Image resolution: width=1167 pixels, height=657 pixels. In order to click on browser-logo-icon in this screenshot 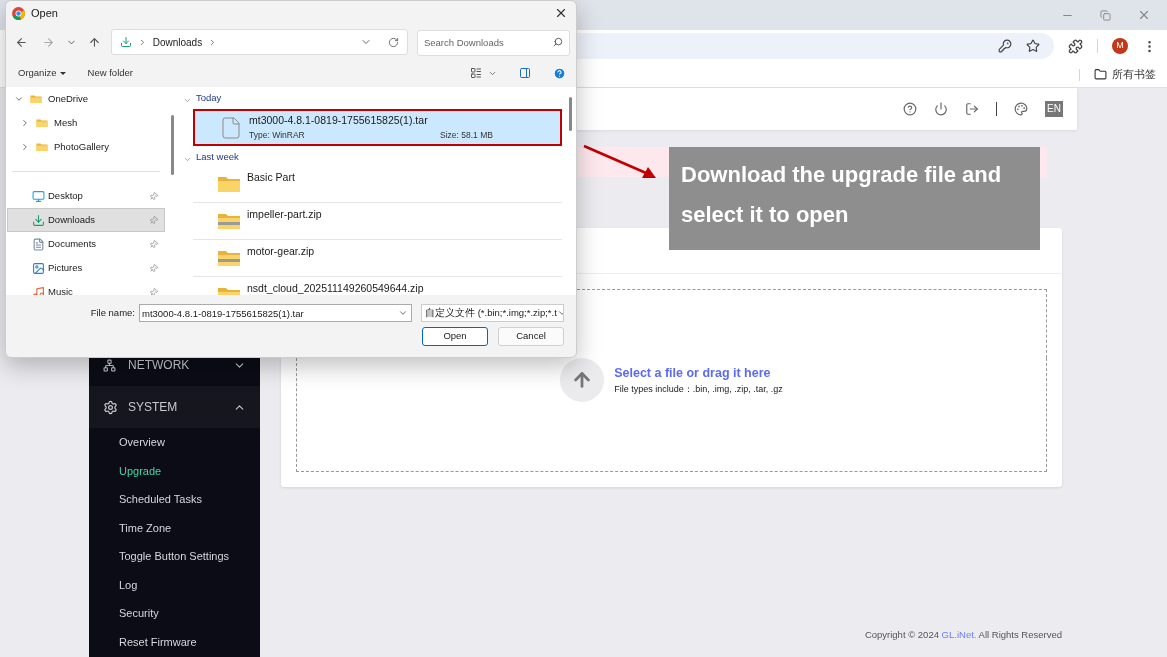, I will do `click(18, 13)`.